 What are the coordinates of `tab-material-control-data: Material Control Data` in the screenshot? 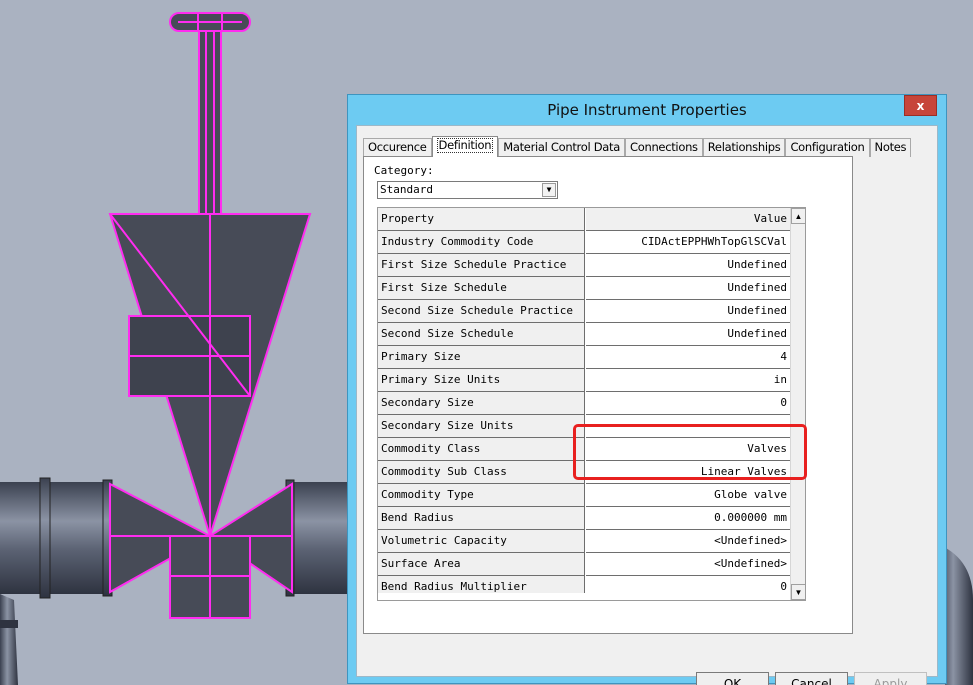 It's located at (561, 147).